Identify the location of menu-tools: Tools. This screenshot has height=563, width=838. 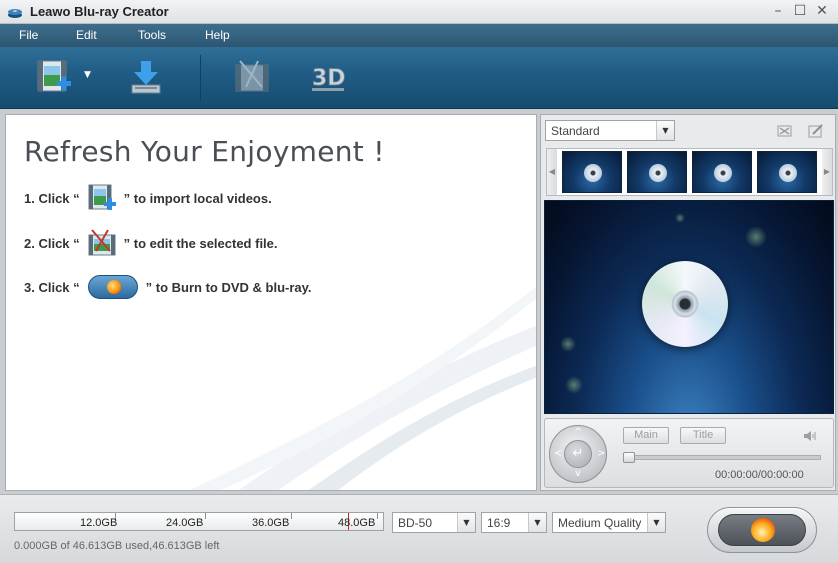
(152, 35).